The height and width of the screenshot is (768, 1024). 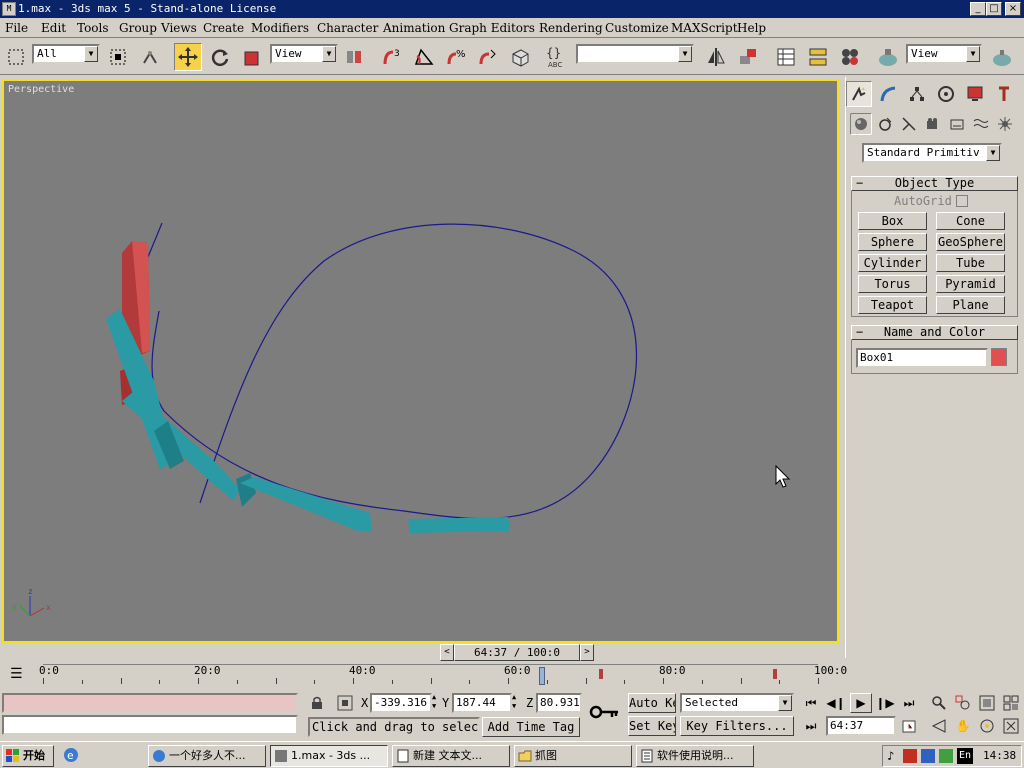 What do you see at coordinates (252, 57) in the screenshot?
I see `scale-icon` at bounding box center [252, 57].